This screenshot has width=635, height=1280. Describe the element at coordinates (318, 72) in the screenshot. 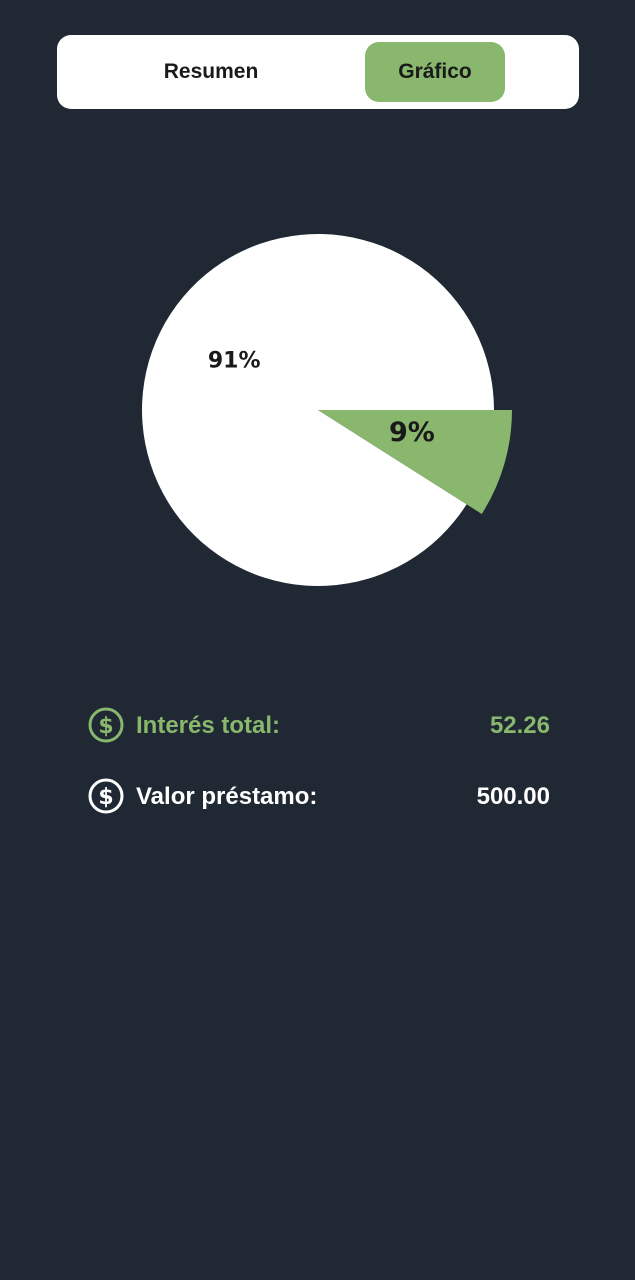

I see `tab-bar: Resumen Gráfico` at that location.